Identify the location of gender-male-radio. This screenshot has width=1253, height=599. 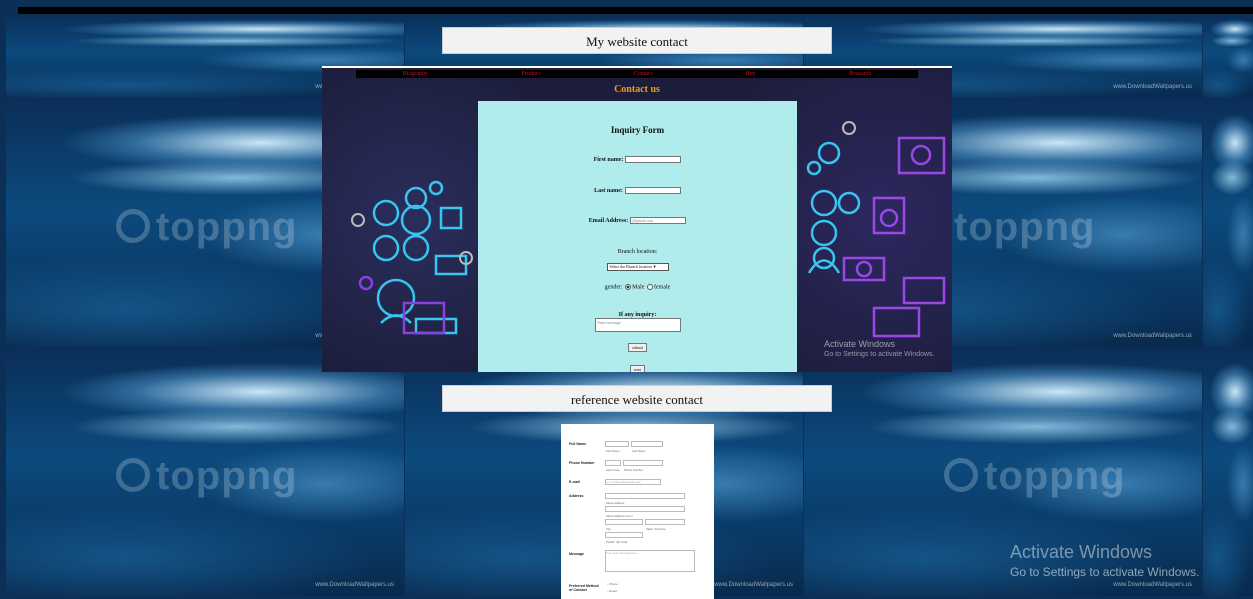
(628, 287).